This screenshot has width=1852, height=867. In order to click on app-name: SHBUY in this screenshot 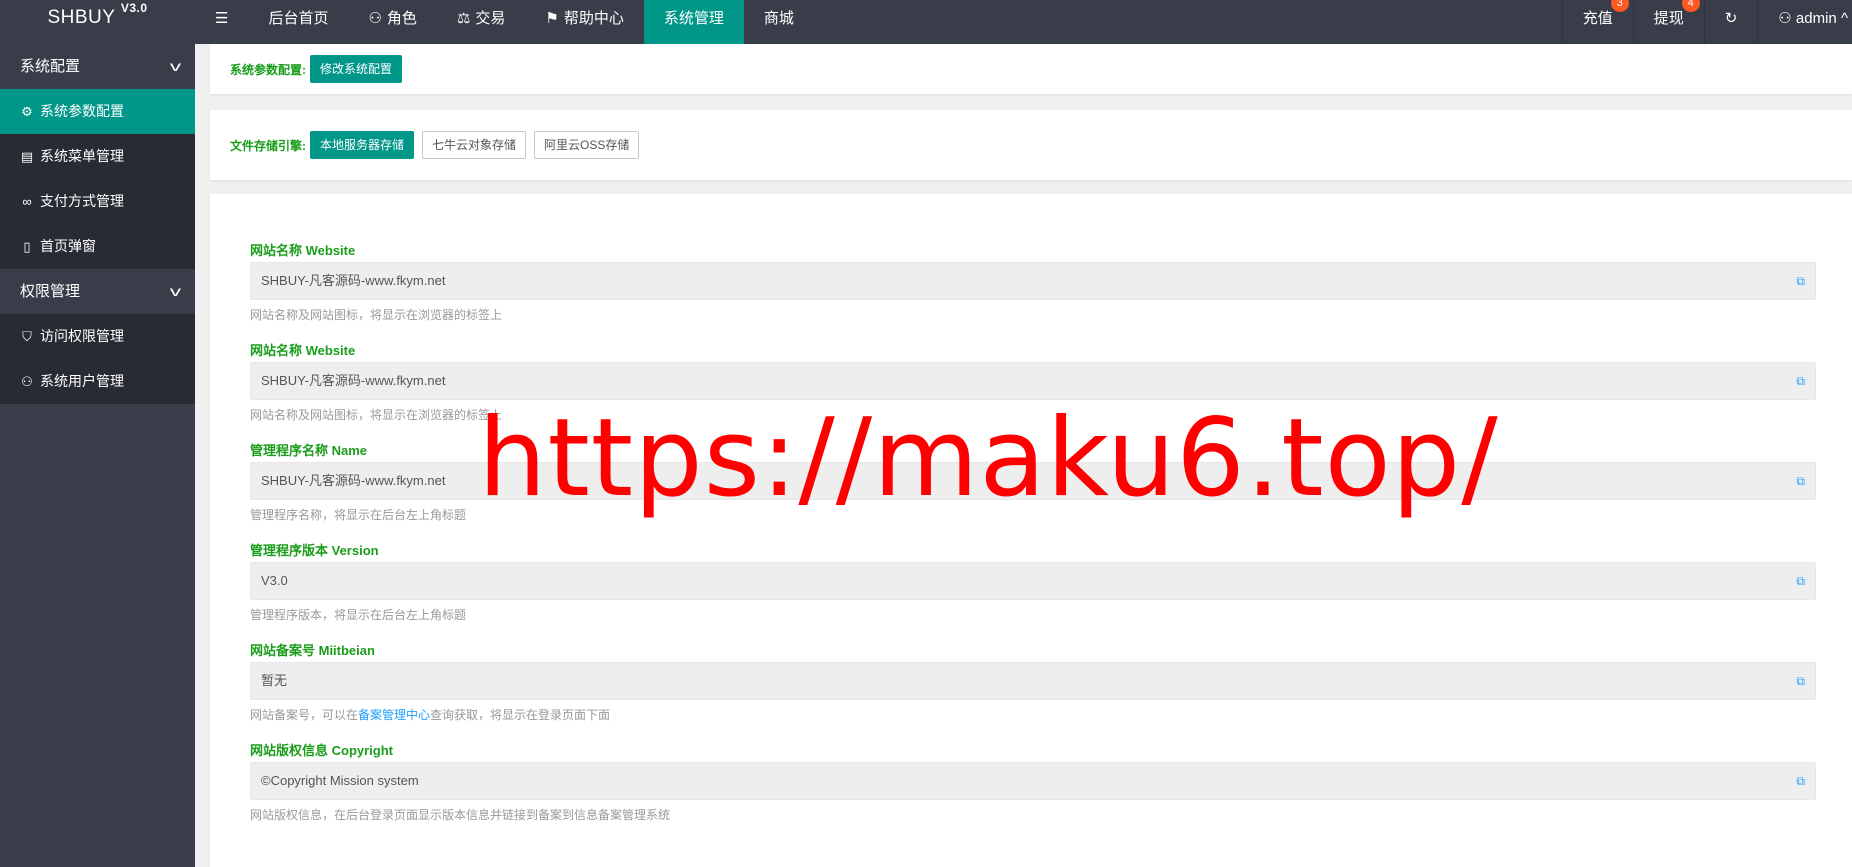, I will do `click(81, 17)`.